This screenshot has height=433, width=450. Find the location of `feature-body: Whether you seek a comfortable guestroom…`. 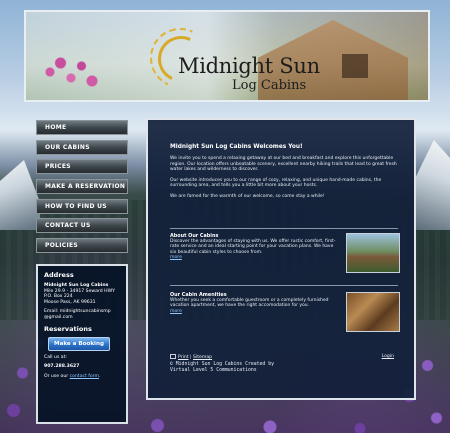

feature-body: Whether you seek a comfortable guestroom… is located at coordinates (249, 303).